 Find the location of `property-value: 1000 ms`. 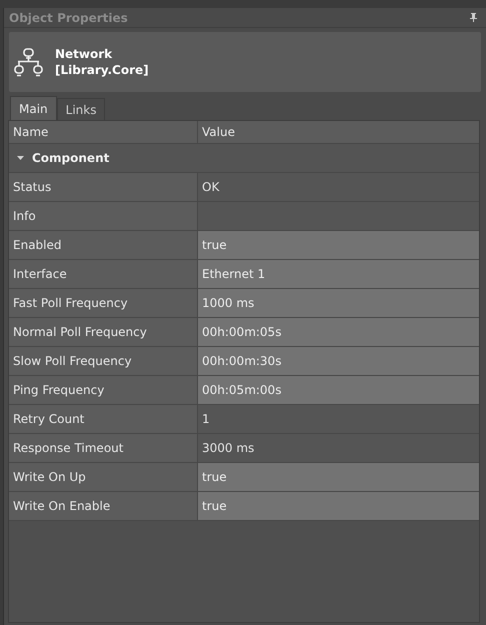

property-value: 1000 ms is located at coordinates (338, 303).